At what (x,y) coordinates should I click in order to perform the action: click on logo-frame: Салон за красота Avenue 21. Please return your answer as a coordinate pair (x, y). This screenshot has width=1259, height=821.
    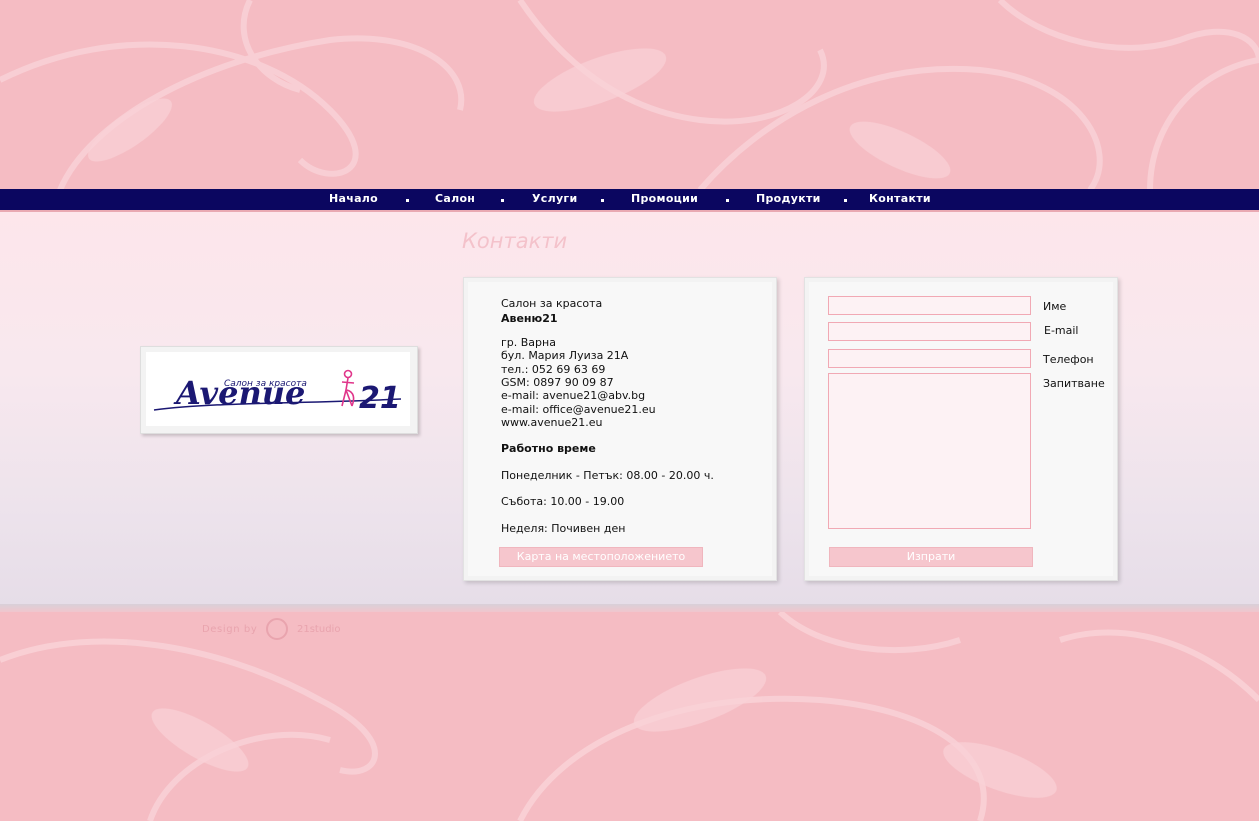
    Looking at the image, I should click on (279, 390).